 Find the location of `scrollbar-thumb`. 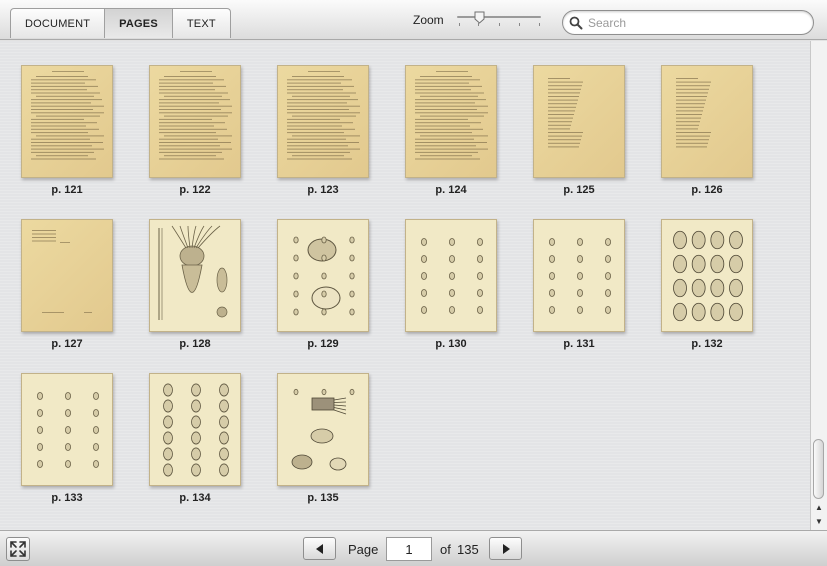

scrollbar-thumb is located at coordinates (818, 469).